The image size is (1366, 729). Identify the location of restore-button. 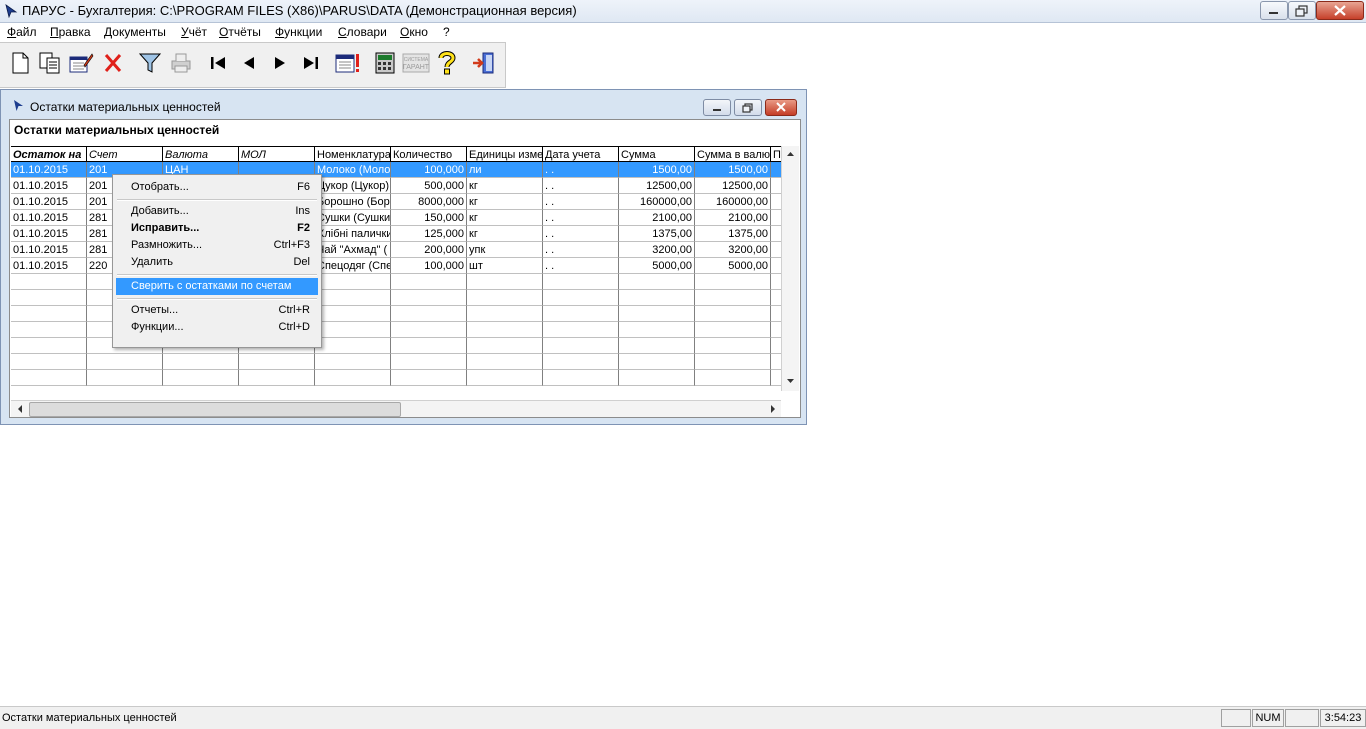
(1302, 10).